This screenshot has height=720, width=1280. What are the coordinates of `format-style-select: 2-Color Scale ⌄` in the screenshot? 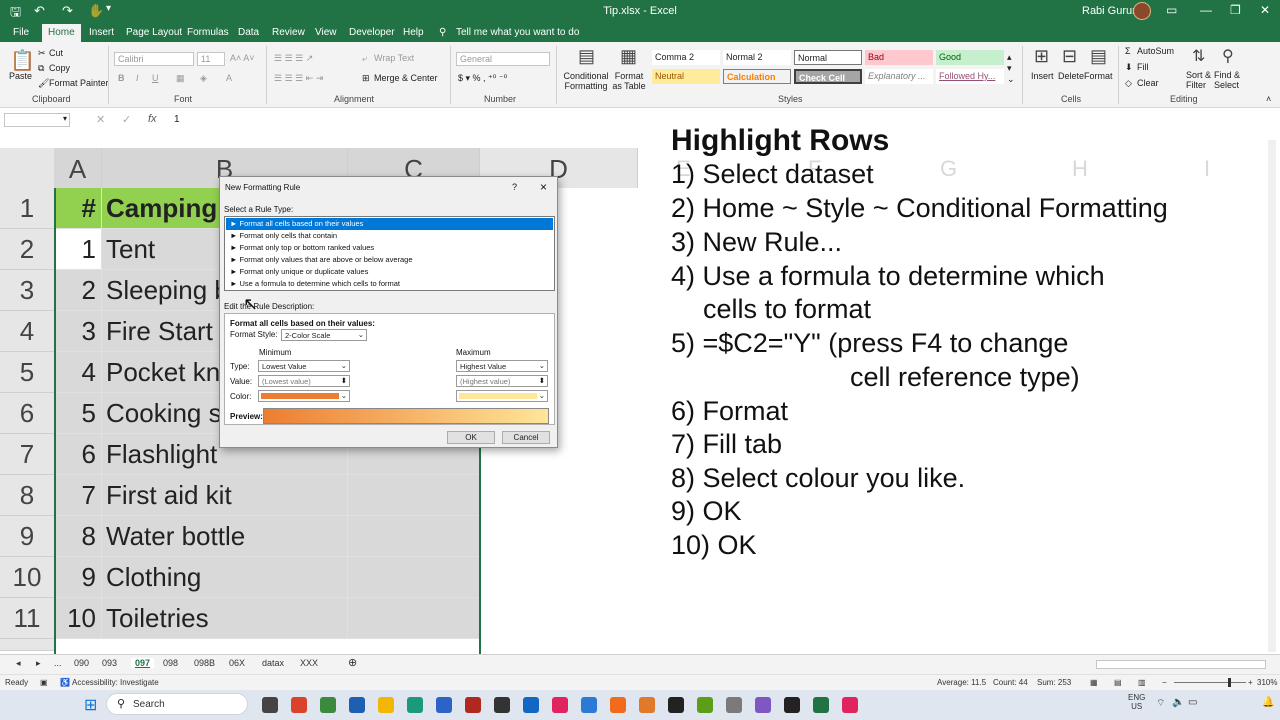 It's located at (324, 335).